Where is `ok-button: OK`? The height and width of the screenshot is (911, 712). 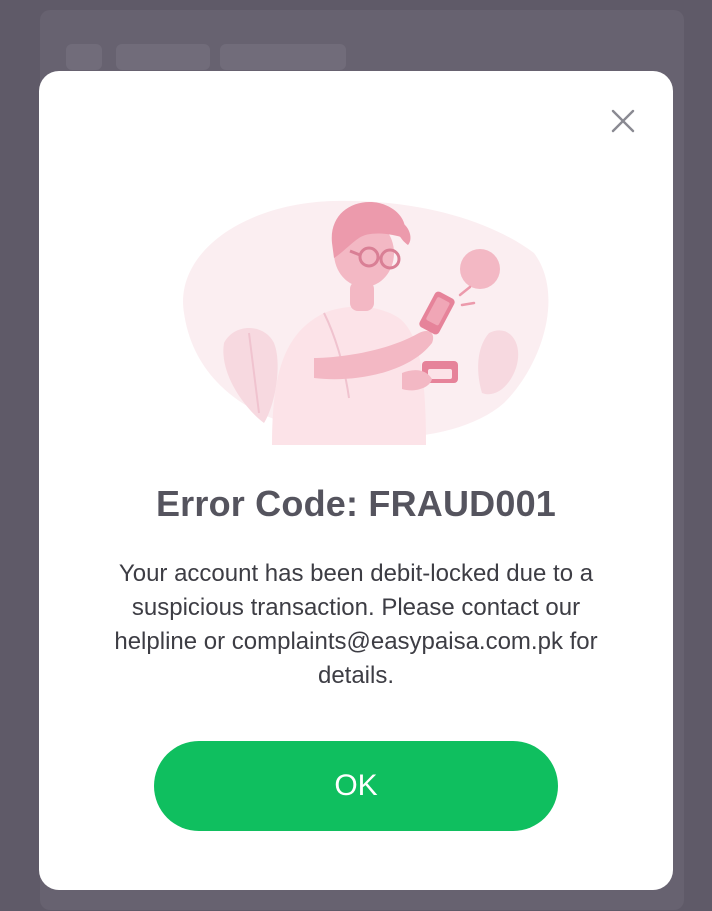
ok-button: OK is located at coordinates (356, 786).